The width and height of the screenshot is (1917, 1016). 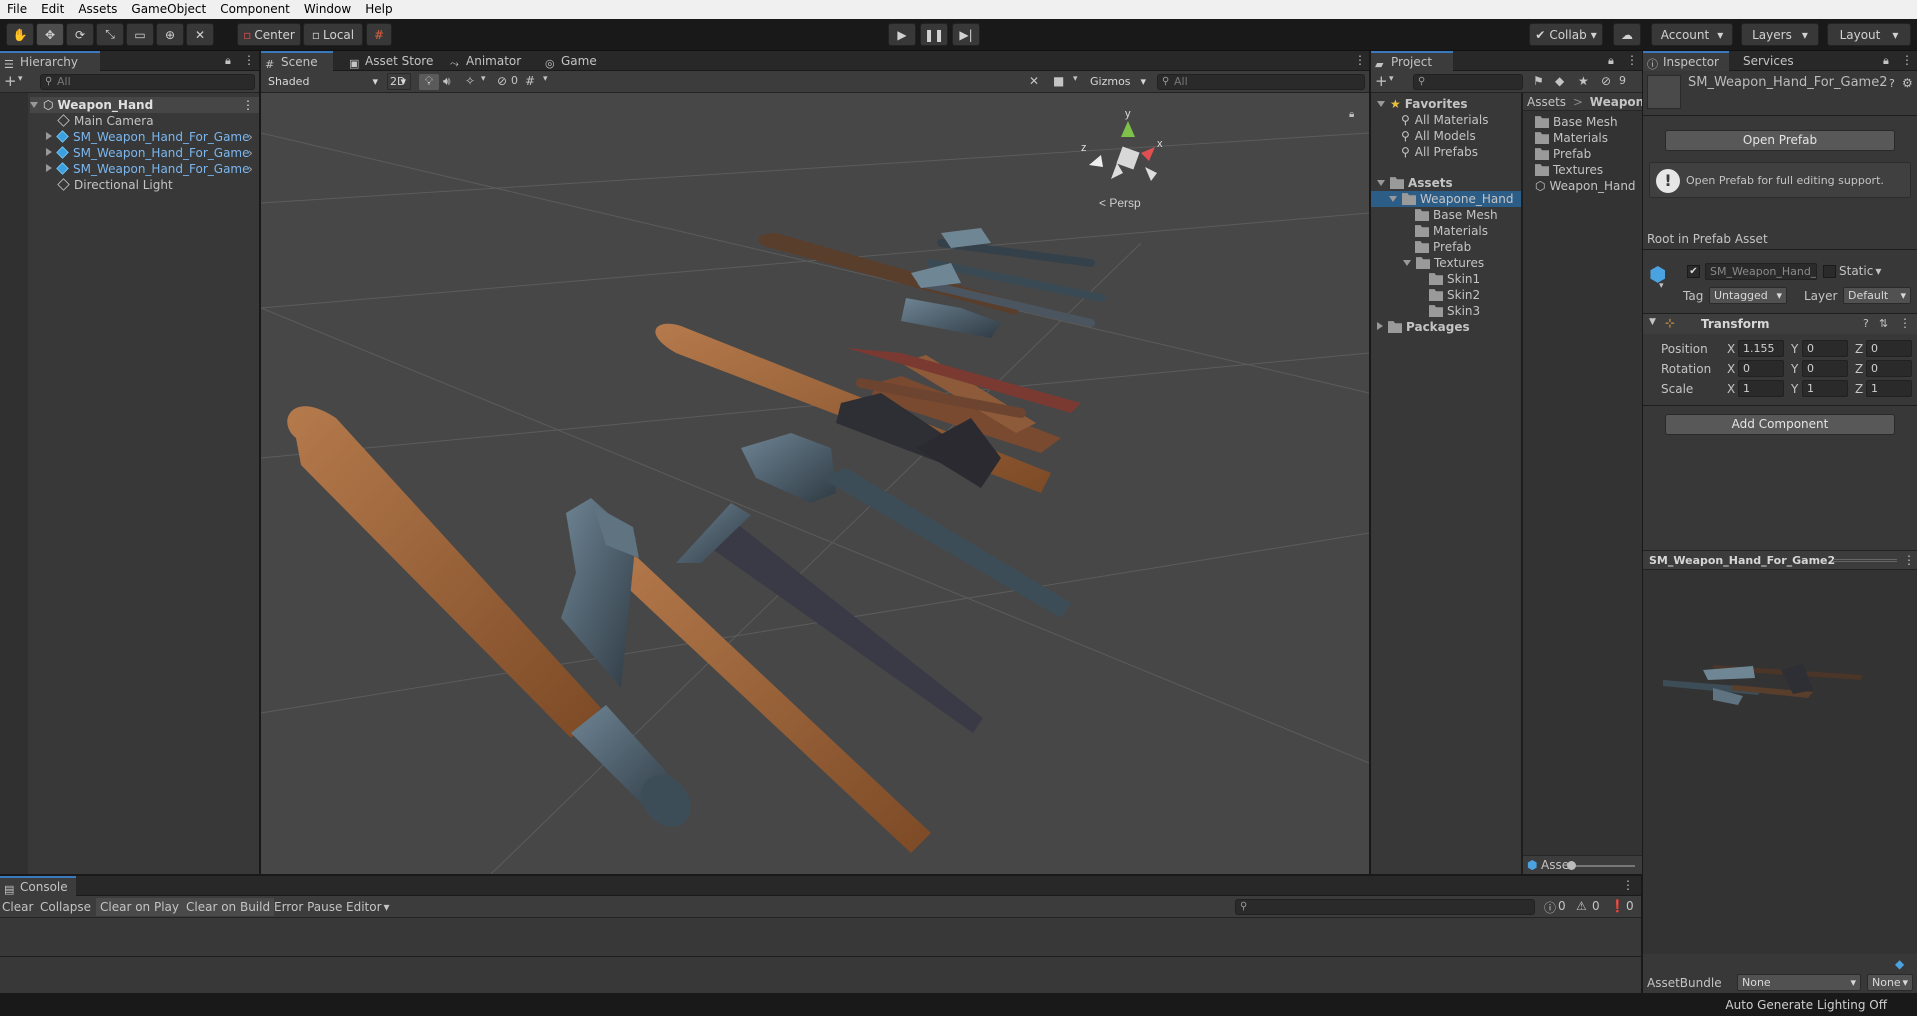 What do you see at coordinates (1859, 389) in the screenshot?
I see `scale-z-label: Z` at bounding box center [1859, 389].